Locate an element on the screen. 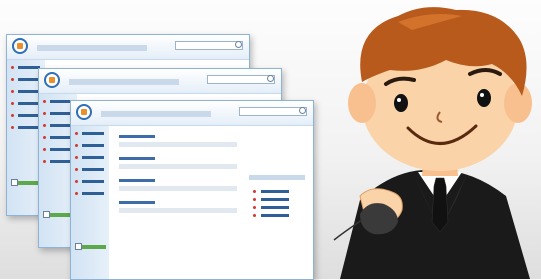  necktie is located at coordinates (440, 205).